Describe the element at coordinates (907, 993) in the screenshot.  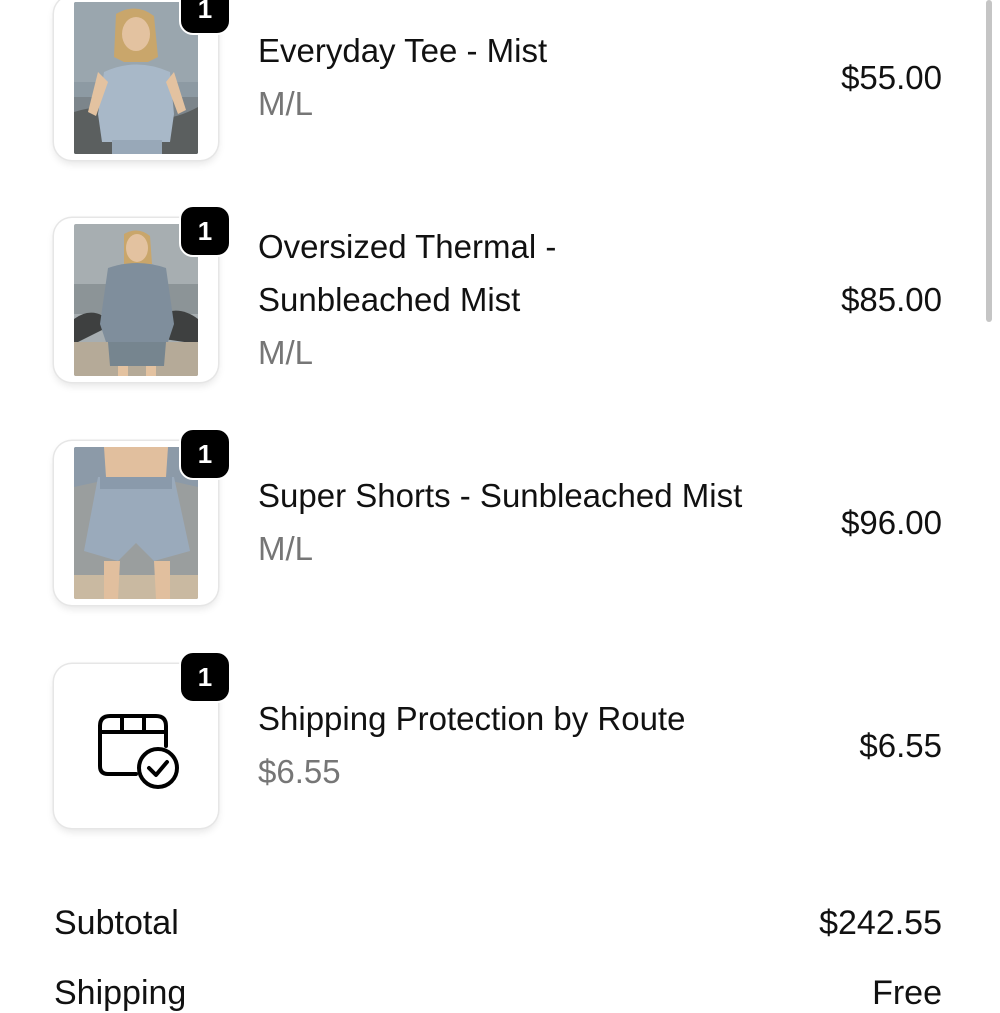
I see `shipping-value: Free` at that location.